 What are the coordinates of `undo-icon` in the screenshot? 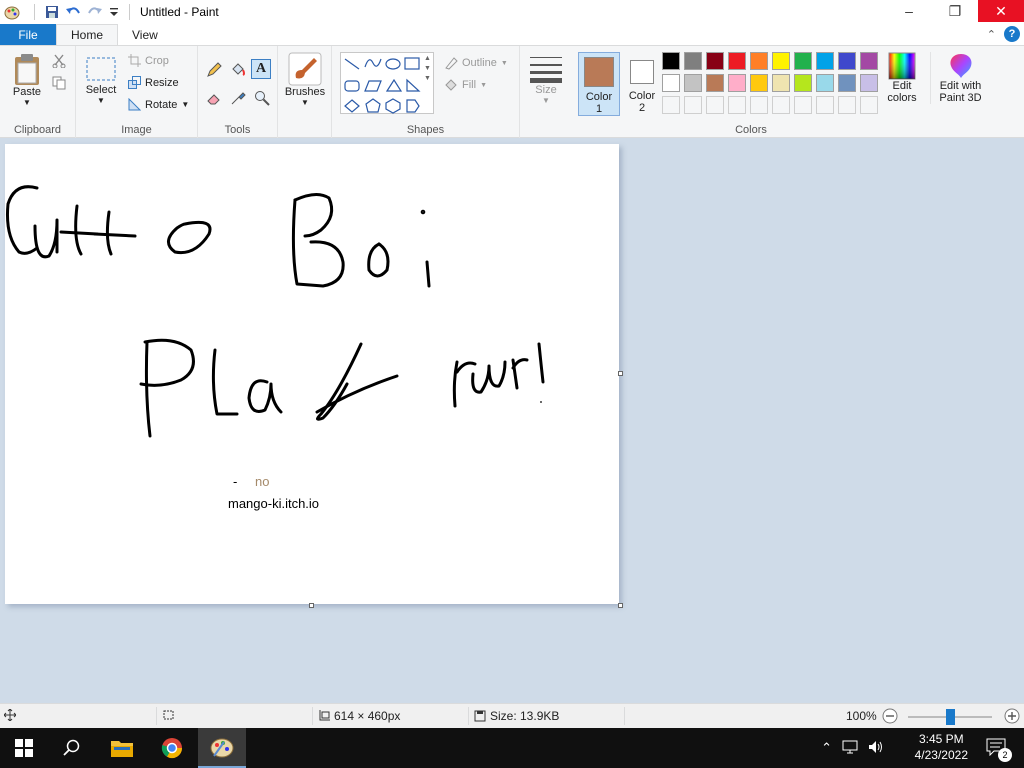 It's located at (73, 12).